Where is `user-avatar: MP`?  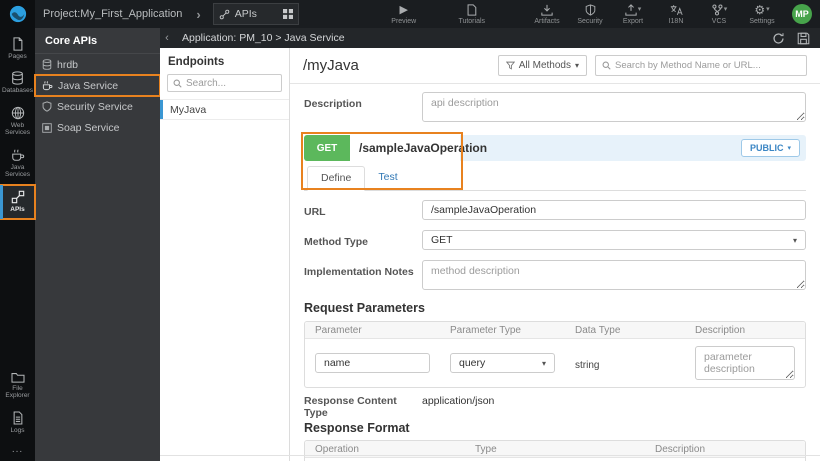
user-avatar: MP is located at coordinates (802, 14).